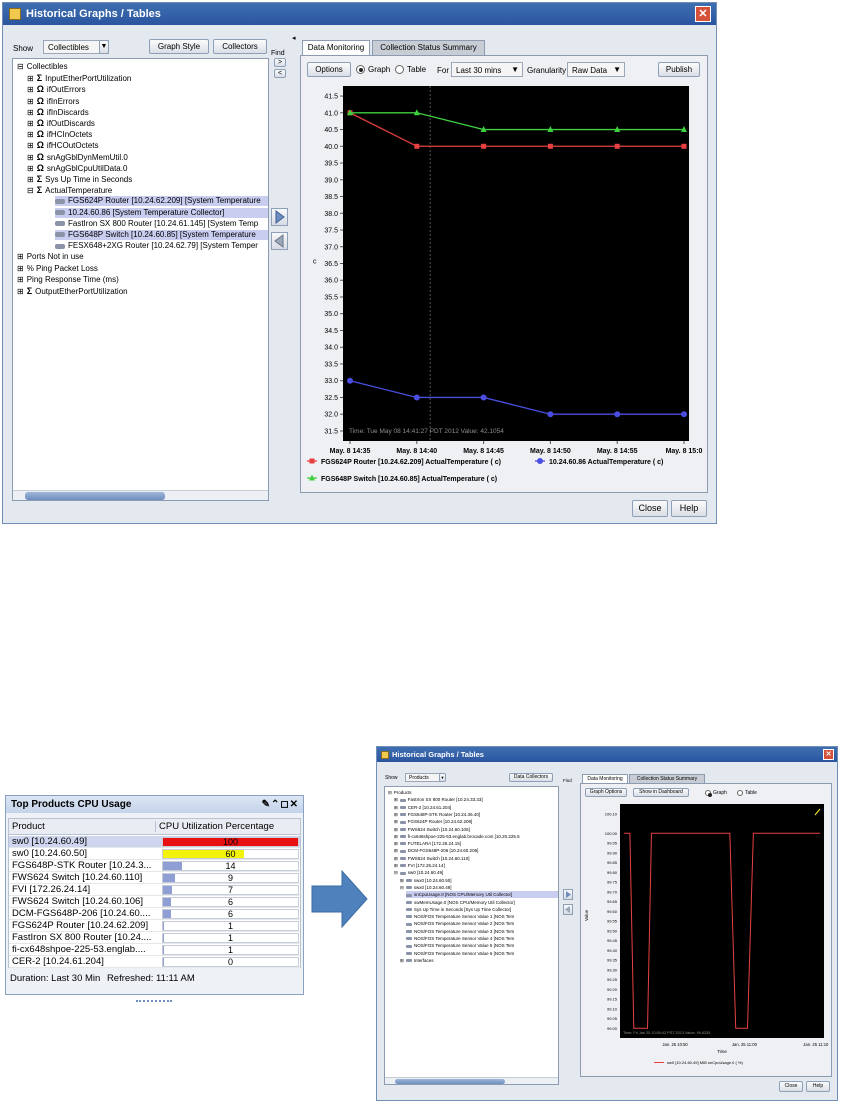 The height and width of the screenshot is (1108, 844). I want to click on table-row: sw0 [10.24.60.50] 60, so click(154, 854).